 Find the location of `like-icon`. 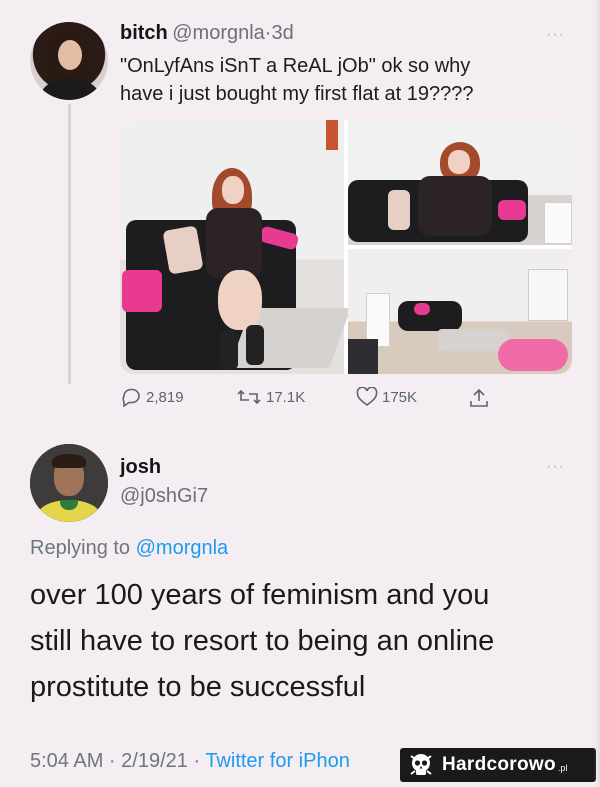

like-icon is located at coordinates (367, 396).